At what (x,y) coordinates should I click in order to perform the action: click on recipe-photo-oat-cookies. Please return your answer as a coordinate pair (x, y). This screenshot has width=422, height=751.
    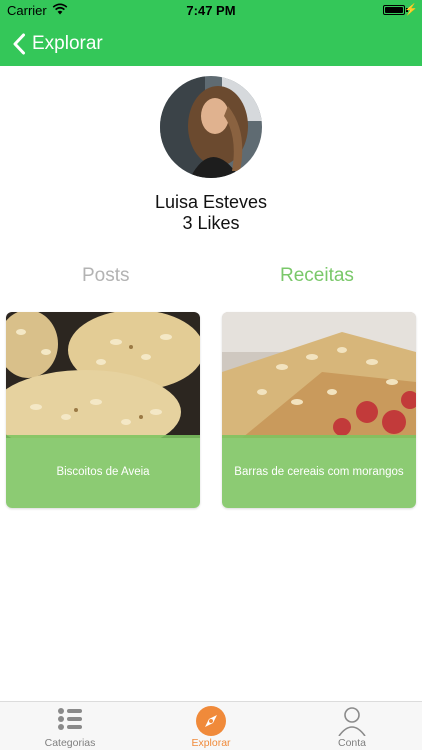
    Looking at the image, I should click on (103, 375).